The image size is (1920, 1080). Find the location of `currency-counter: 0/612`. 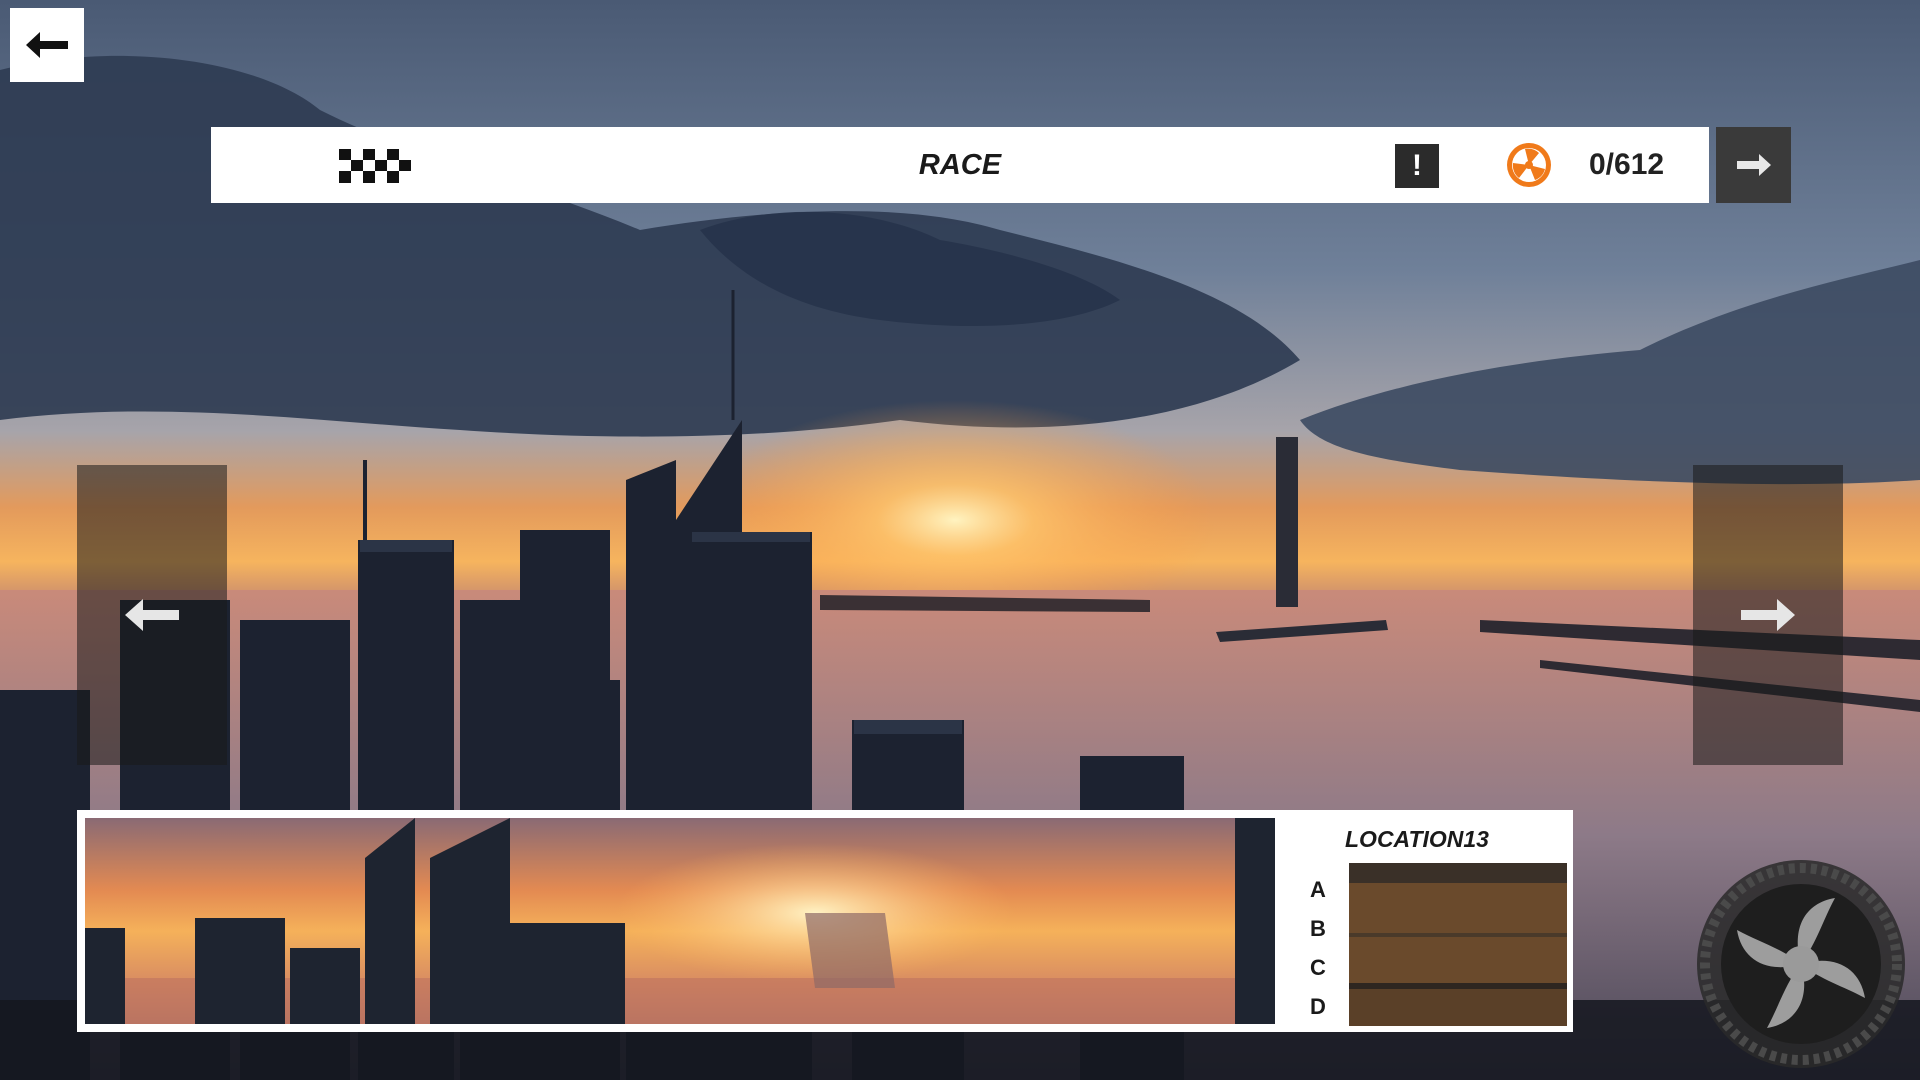

currency-counter: 0/612 is located at coordinates (1627, 164).